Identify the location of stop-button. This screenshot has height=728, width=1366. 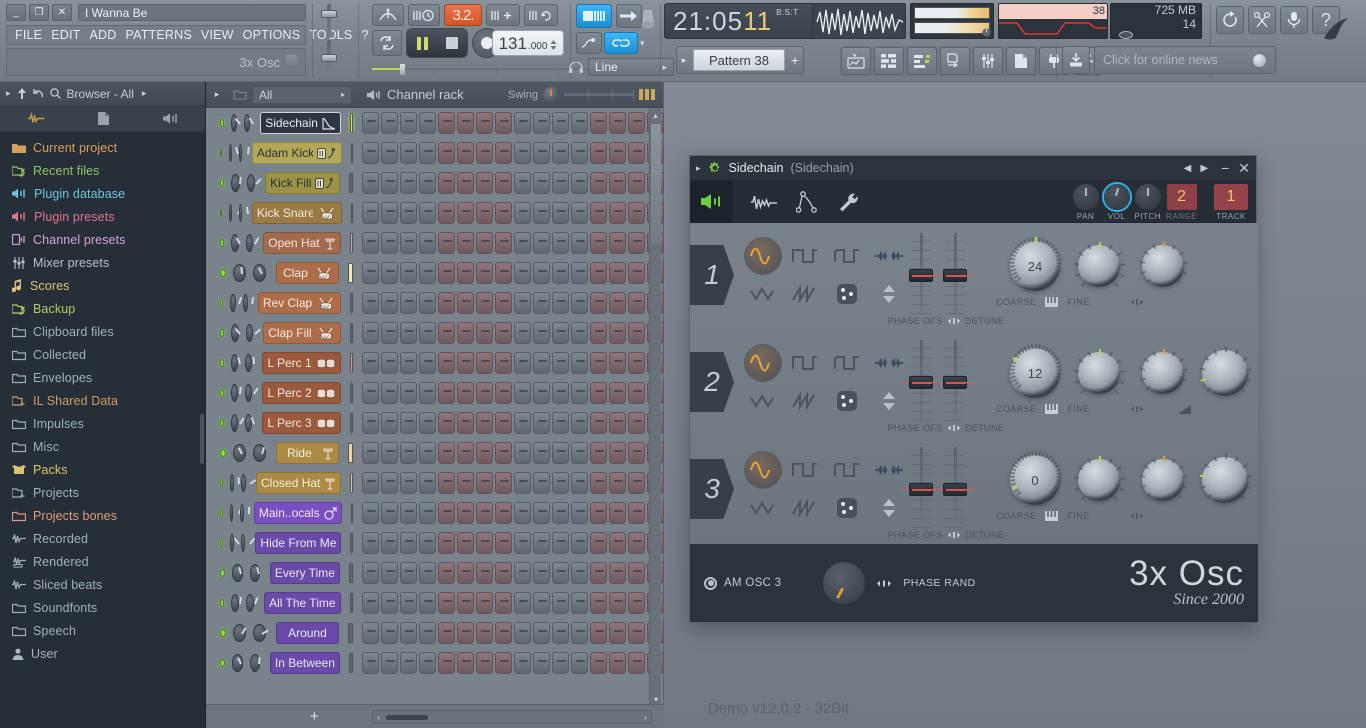
(452, 43).